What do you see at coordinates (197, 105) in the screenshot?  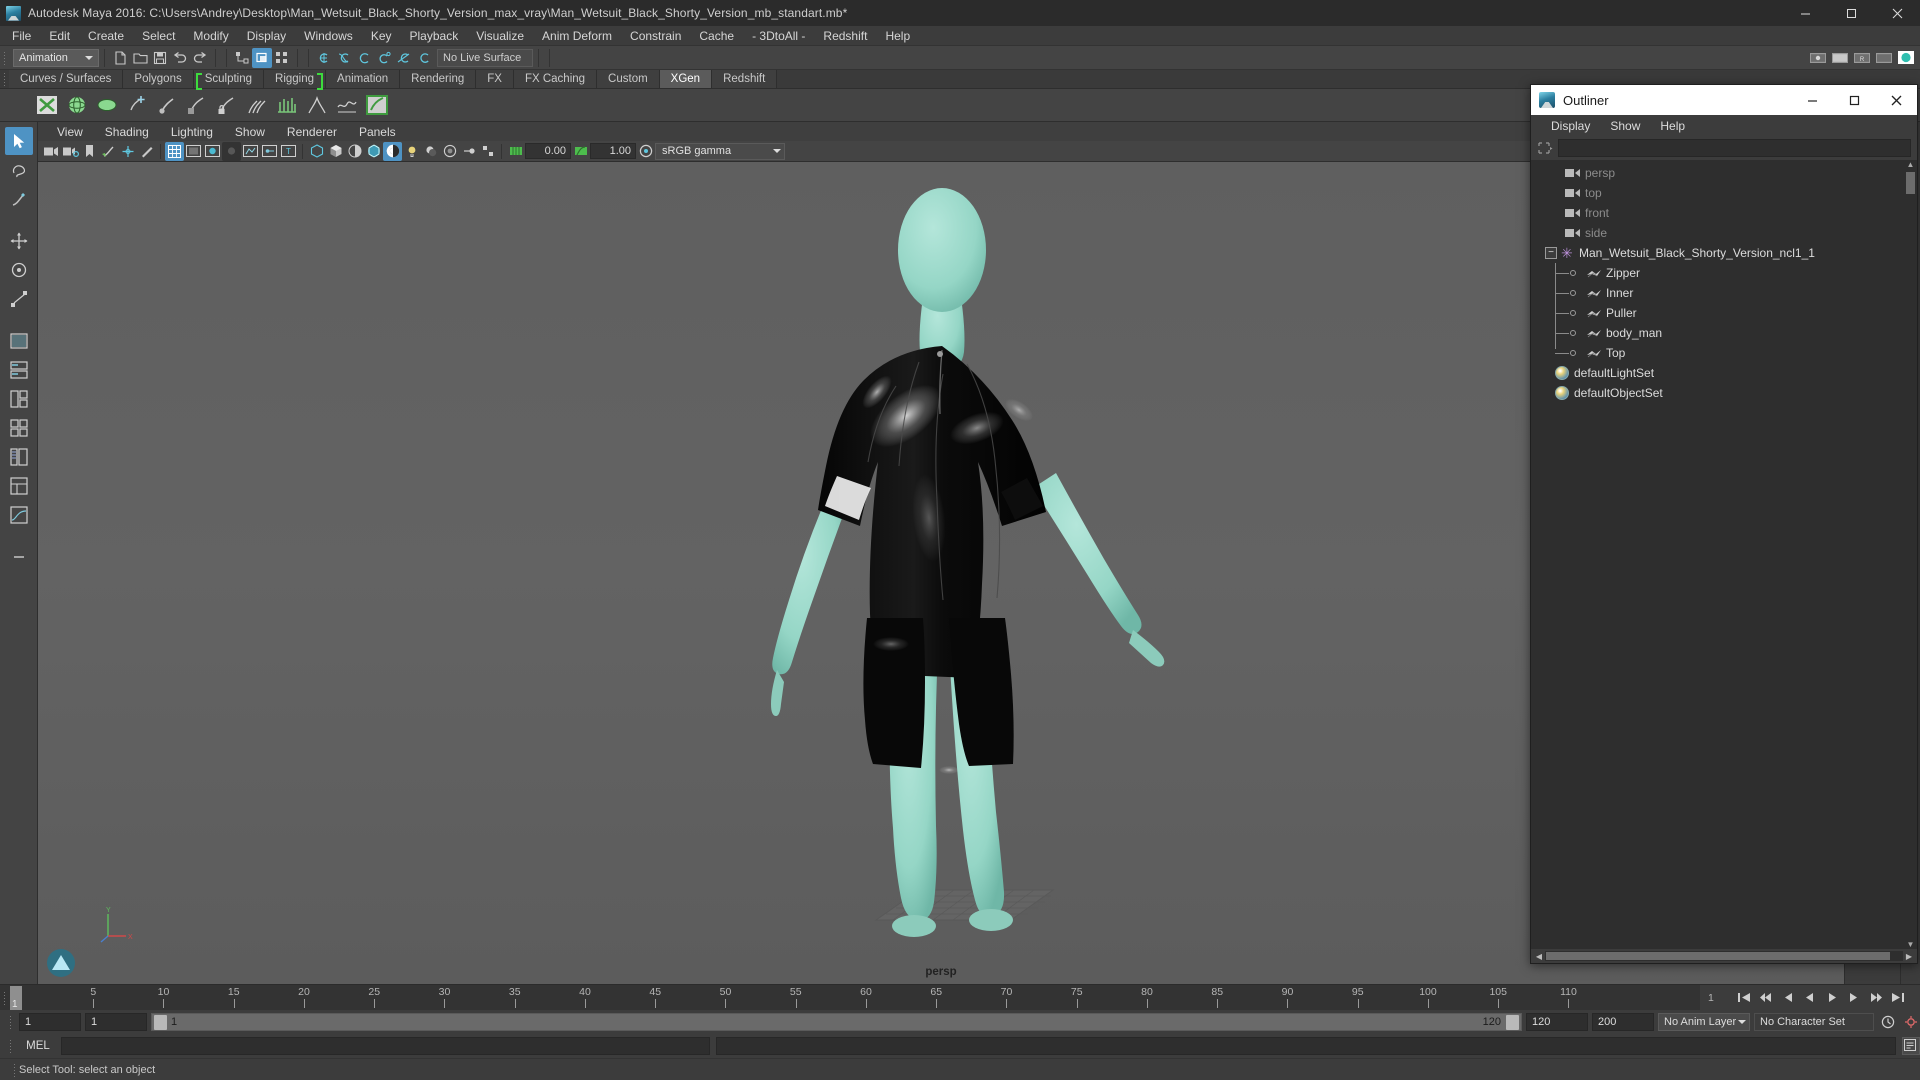 I see `xgen-mask-icon` at bounding box center [197, 105].